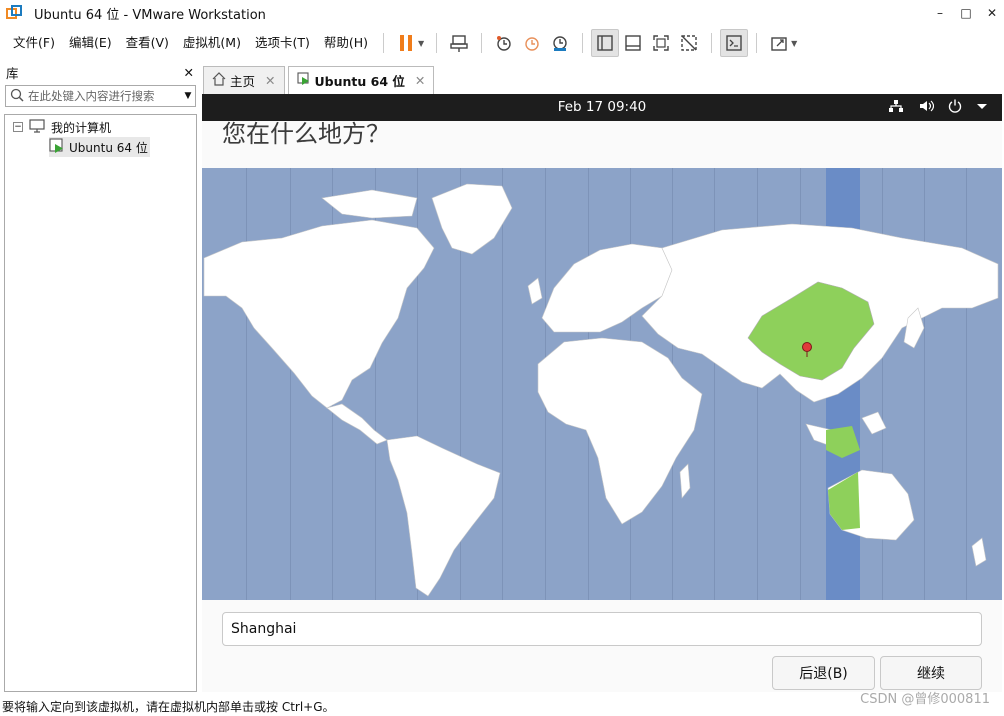  What do you see at coordinates (779, 43) in the screenshot?
I see `stretch-guest-icon` at bounding box center [779, 43].